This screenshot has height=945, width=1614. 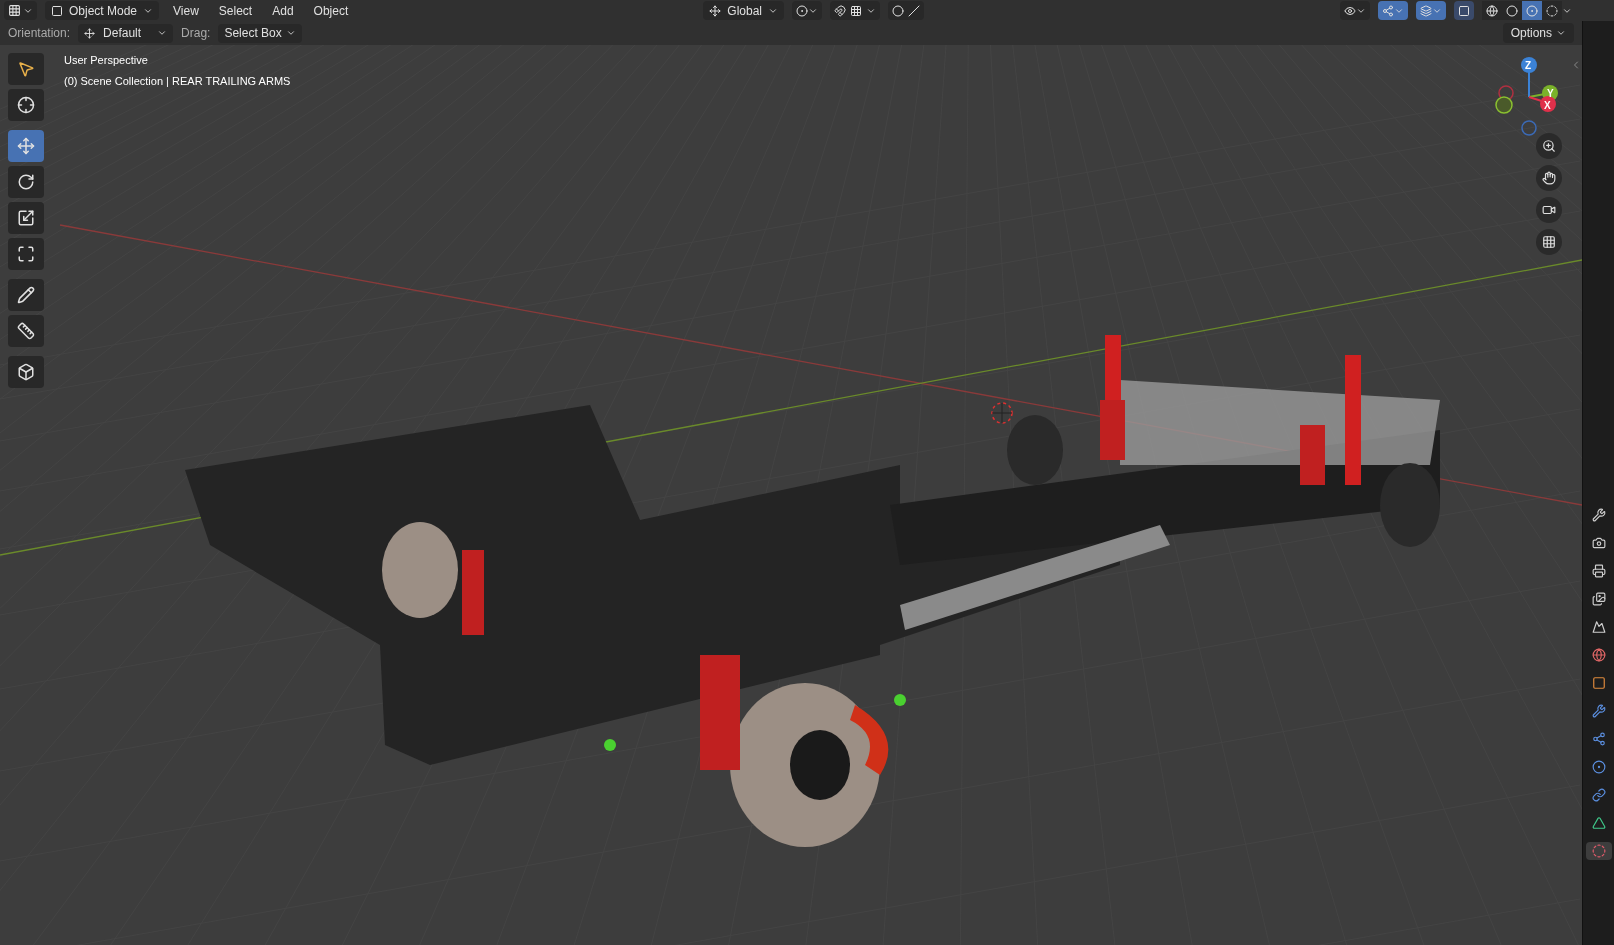 What do you see at coordinates (1350, 10) in the screenshot?
I see `eye-icon` at bounding box center [1350, 10].